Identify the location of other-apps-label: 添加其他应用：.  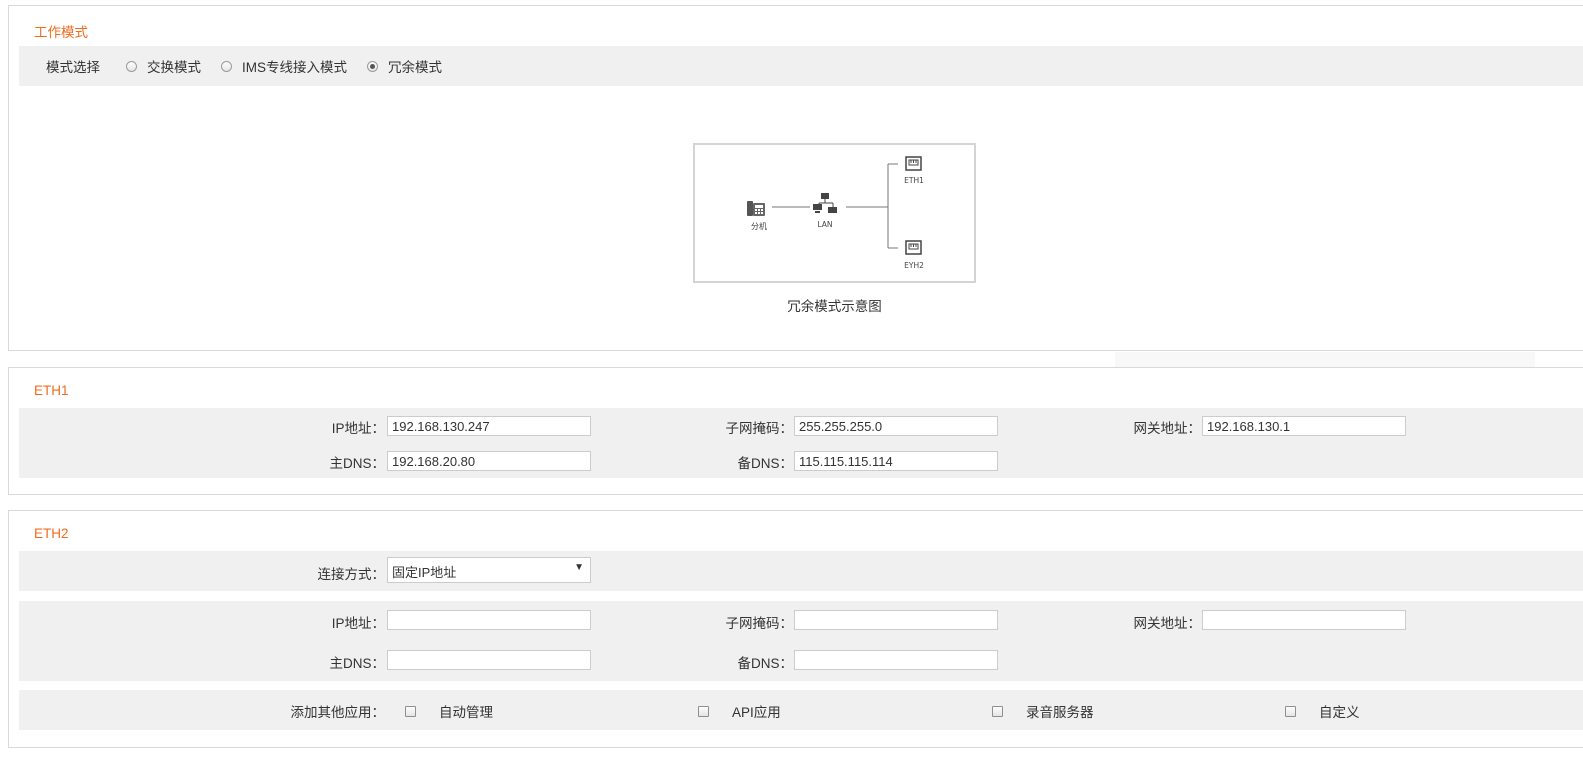
(338, 712).